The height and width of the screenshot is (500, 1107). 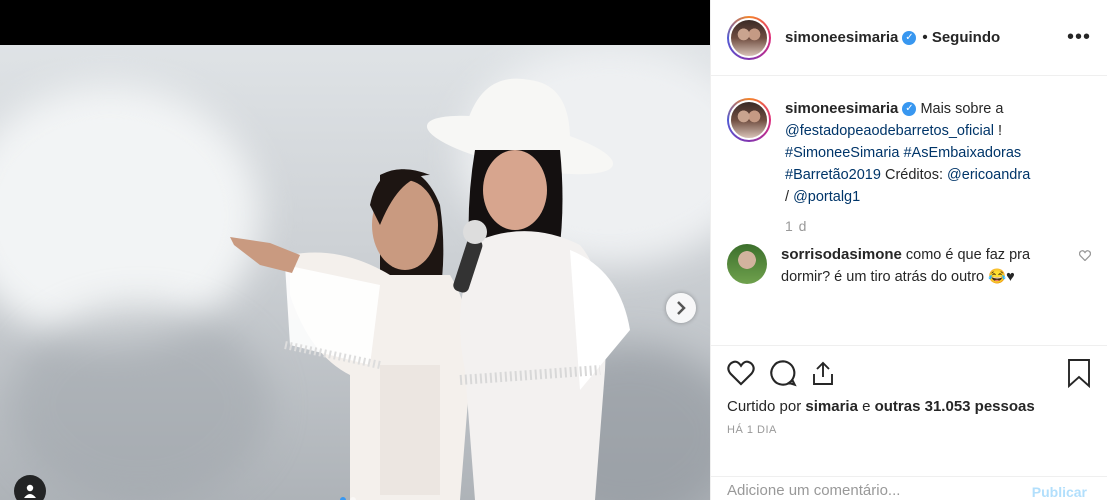 I want to click on mention-link: @portalg1, so click(x=826, y=197).